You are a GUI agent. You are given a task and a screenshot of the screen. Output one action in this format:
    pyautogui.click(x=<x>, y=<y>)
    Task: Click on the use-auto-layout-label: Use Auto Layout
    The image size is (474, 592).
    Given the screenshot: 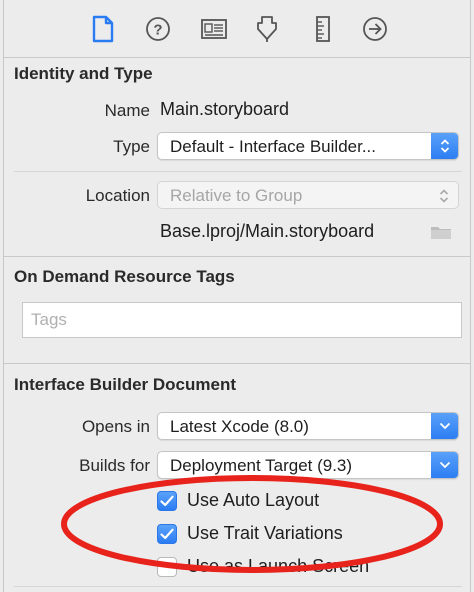 What is the action you would take?
    pyautogui.click(x=253, y=500)
    